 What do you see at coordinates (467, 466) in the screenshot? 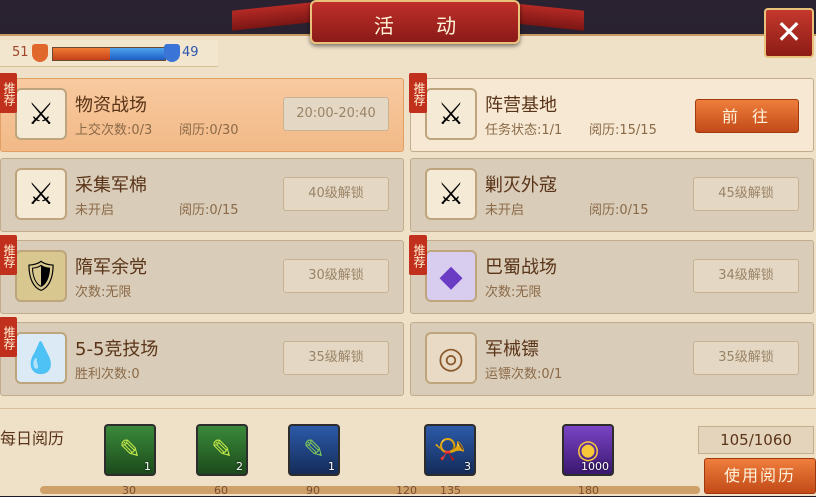
I see `reward-count: 3` at bounding box center [467, 466].